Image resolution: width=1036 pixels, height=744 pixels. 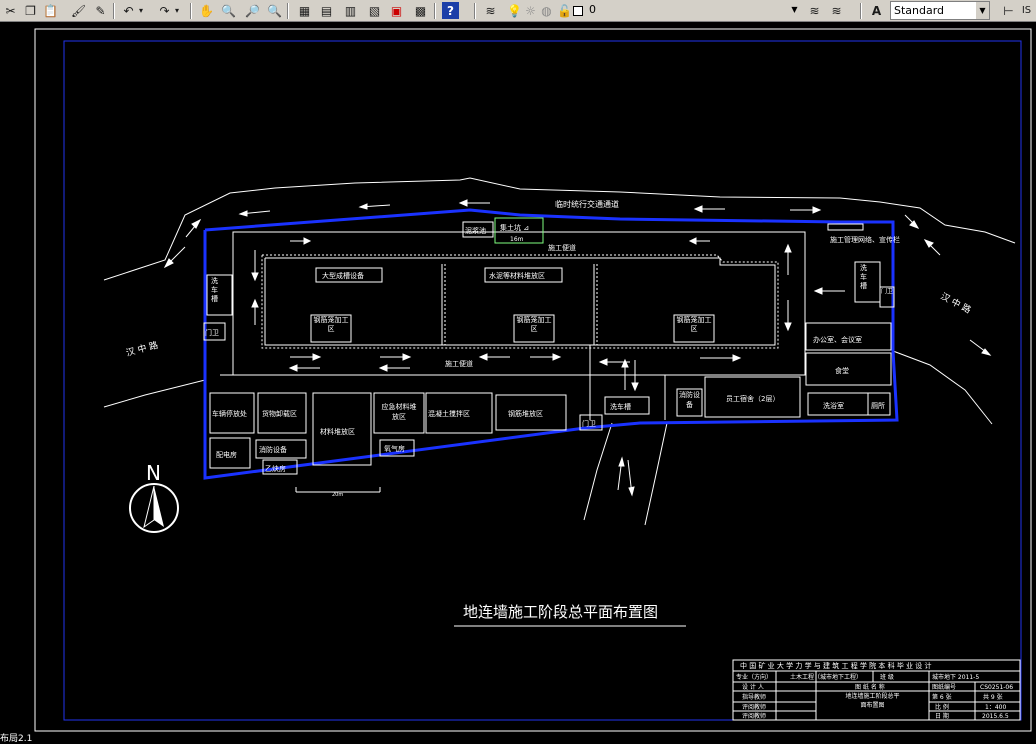 I want to click on inner-road, so click(x=513, y=325).